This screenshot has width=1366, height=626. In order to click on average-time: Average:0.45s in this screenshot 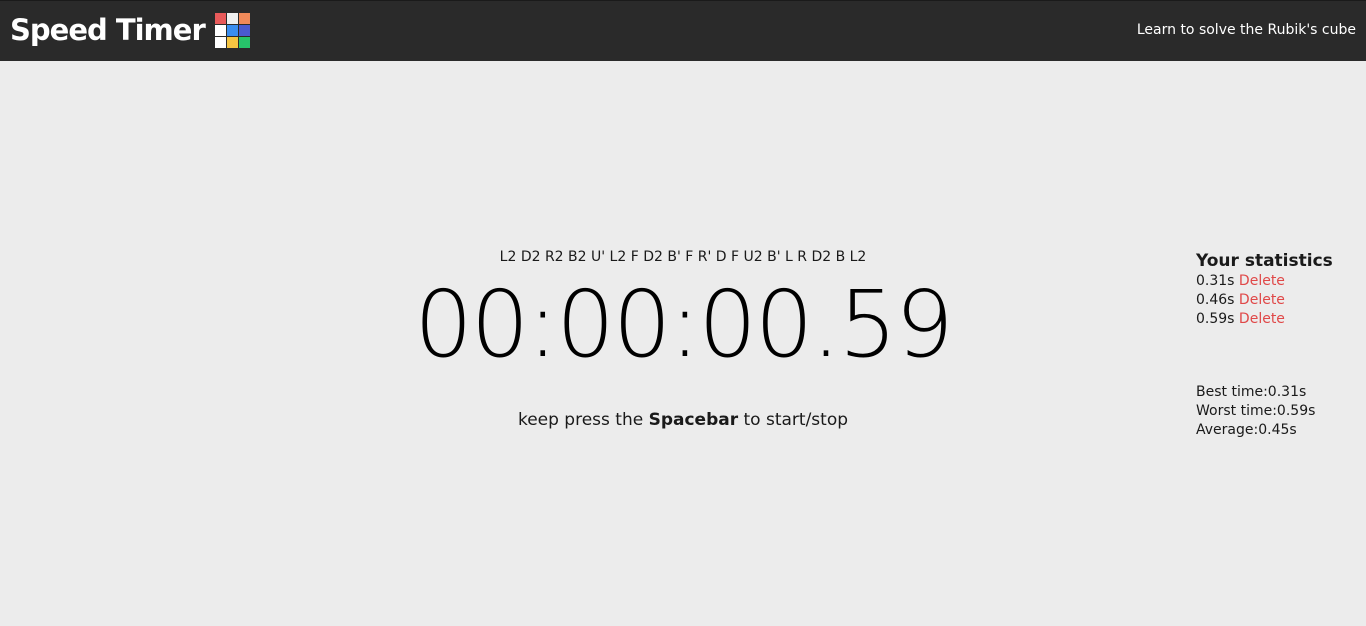, I will do `click(1246, 430)`.